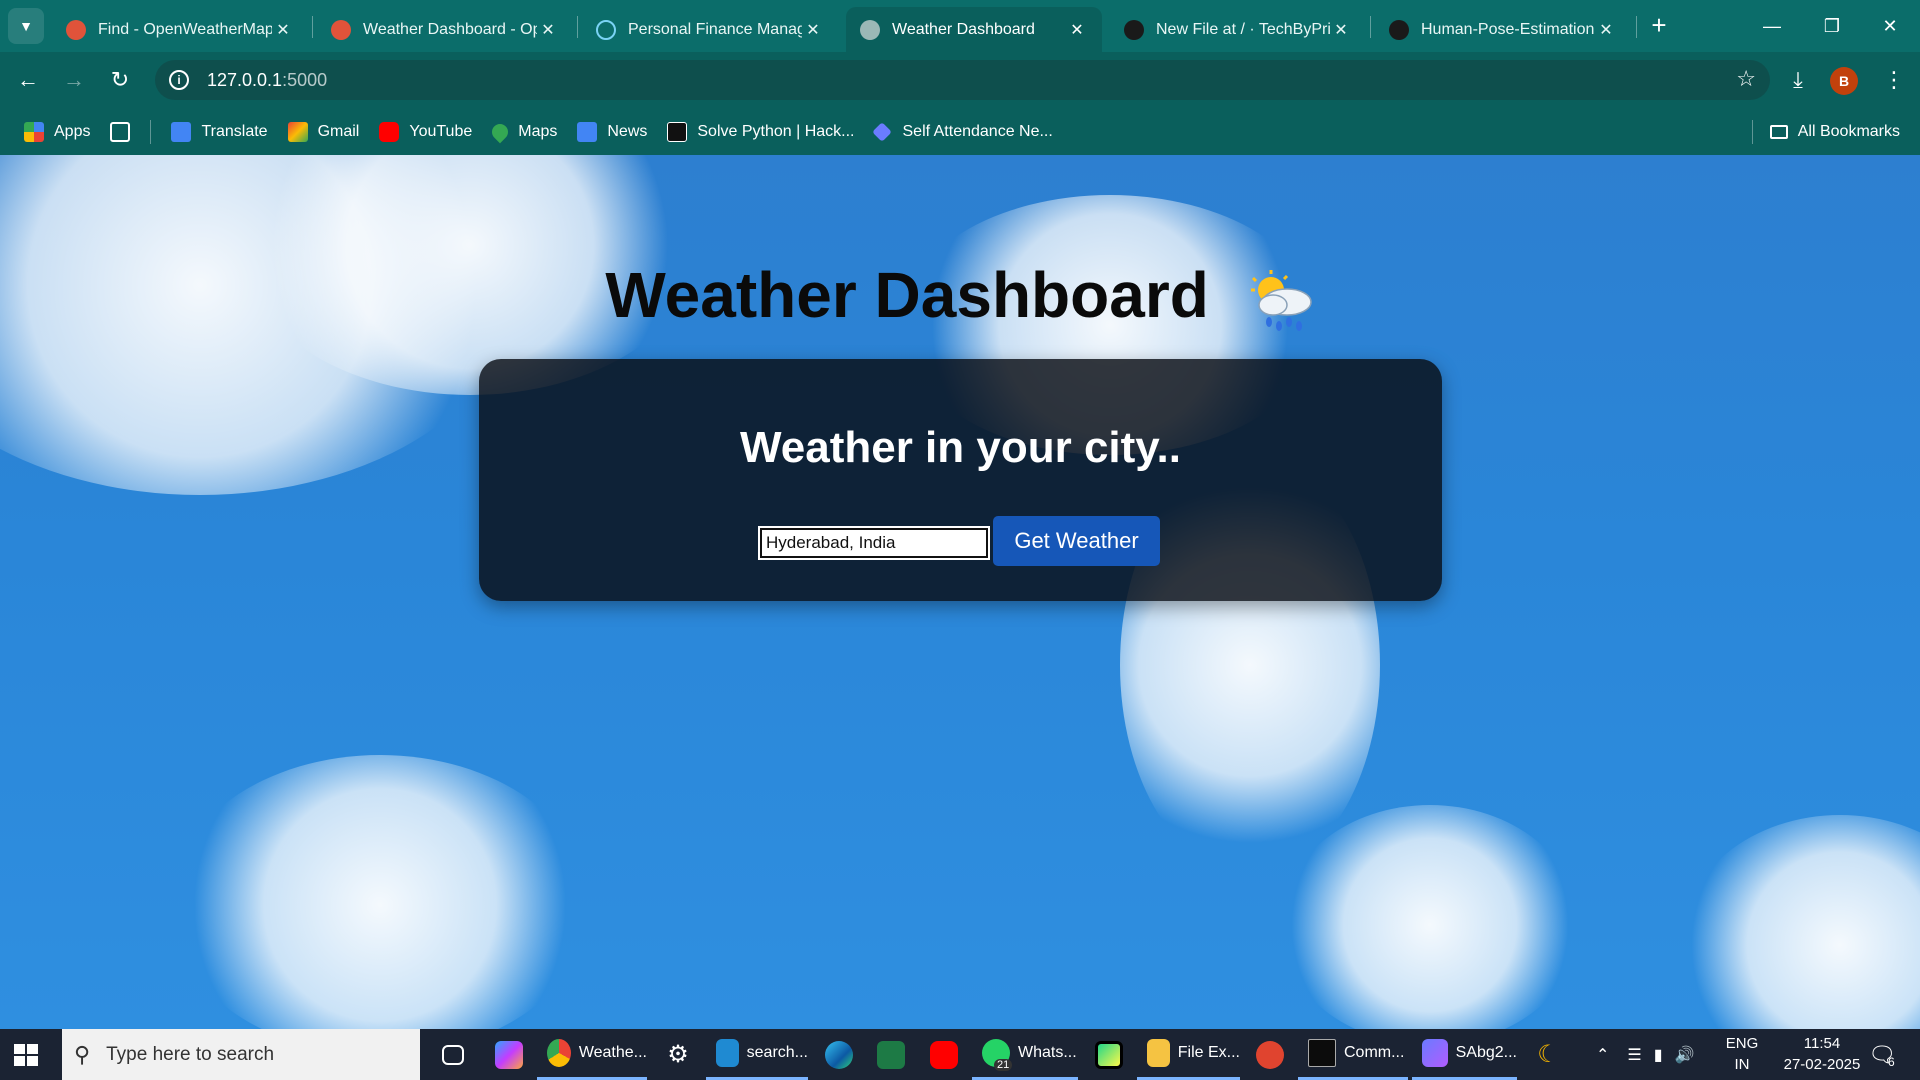 The height and width of the screenshot is (1080, 1920). Describe the element at coordinates (1238, 29) in the screenshot. I see `tab-new-file-github: New File at / · TechByPriy ✕` at that location.